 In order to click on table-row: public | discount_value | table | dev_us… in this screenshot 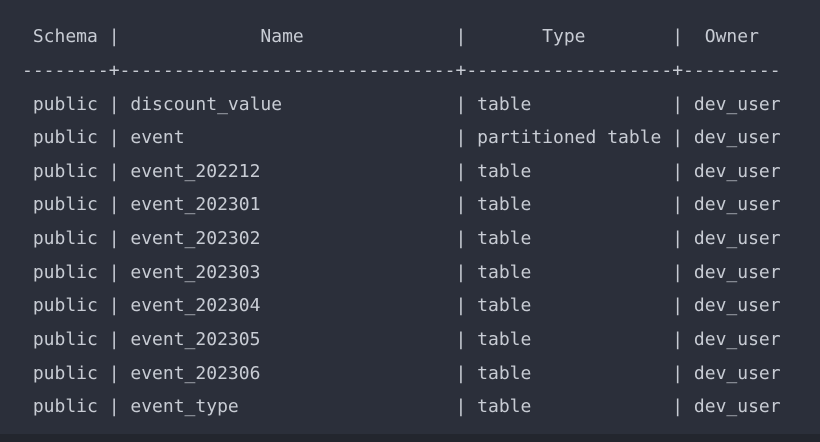, I will do `click(401, 104)`.